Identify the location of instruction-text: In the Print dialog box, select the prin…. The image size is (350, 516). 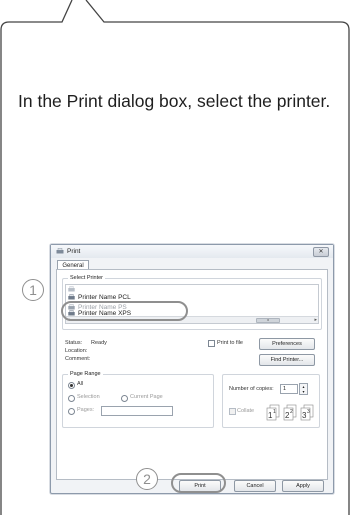
(174, 101).